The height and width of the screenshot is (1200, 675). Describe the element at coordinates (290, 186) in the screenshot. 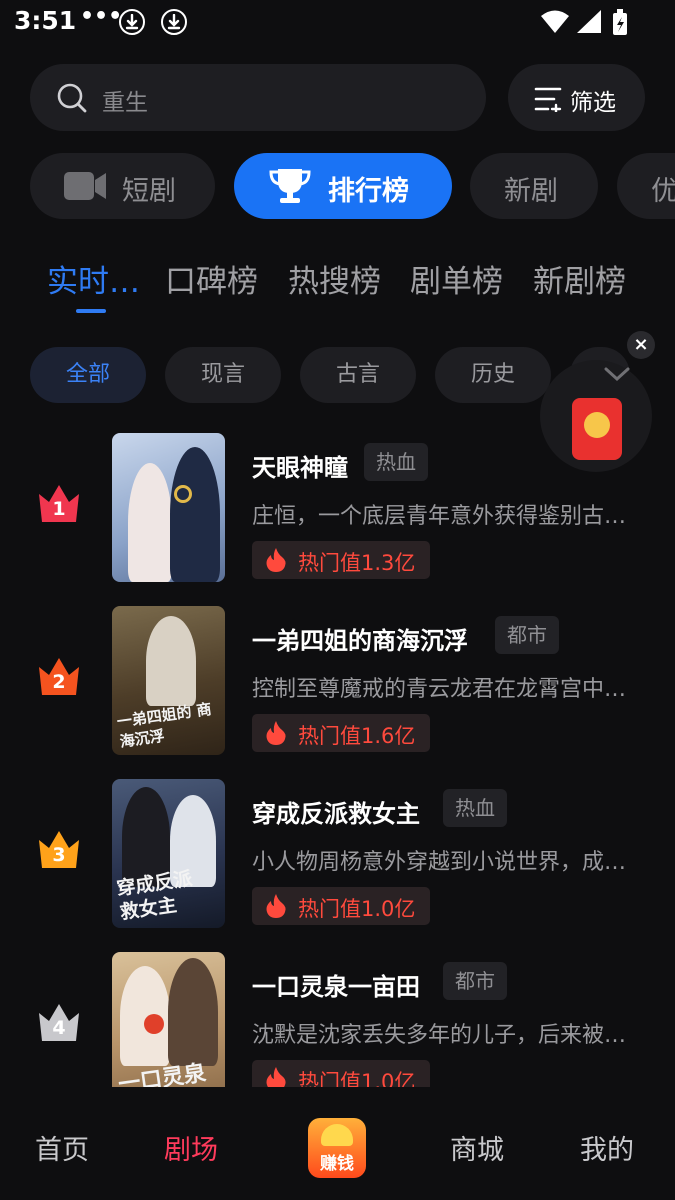

I see `trophy-icon` at that location.